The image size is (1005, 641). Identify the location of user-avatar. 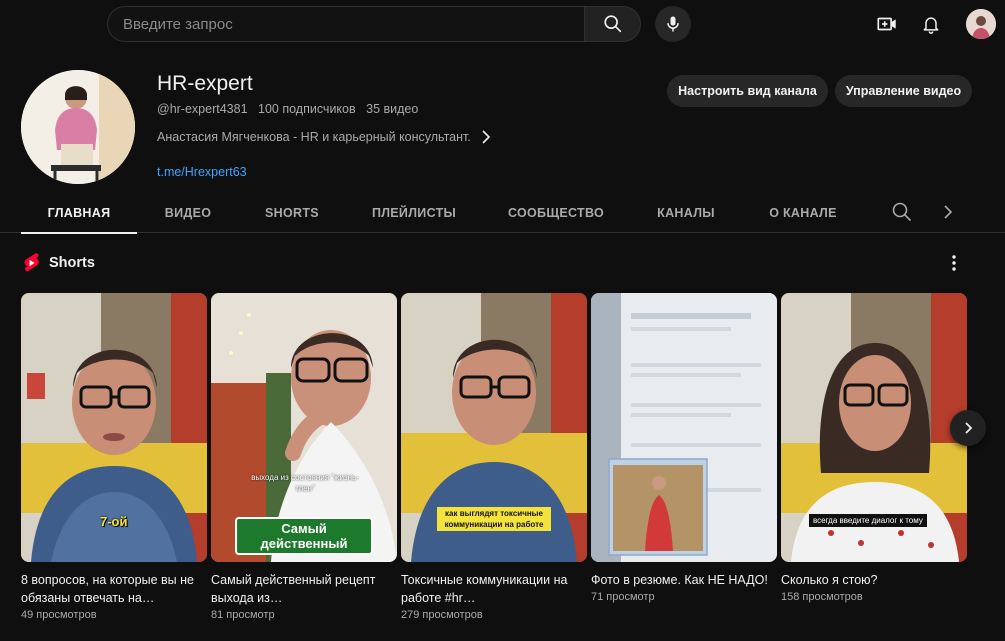
(981, 24).